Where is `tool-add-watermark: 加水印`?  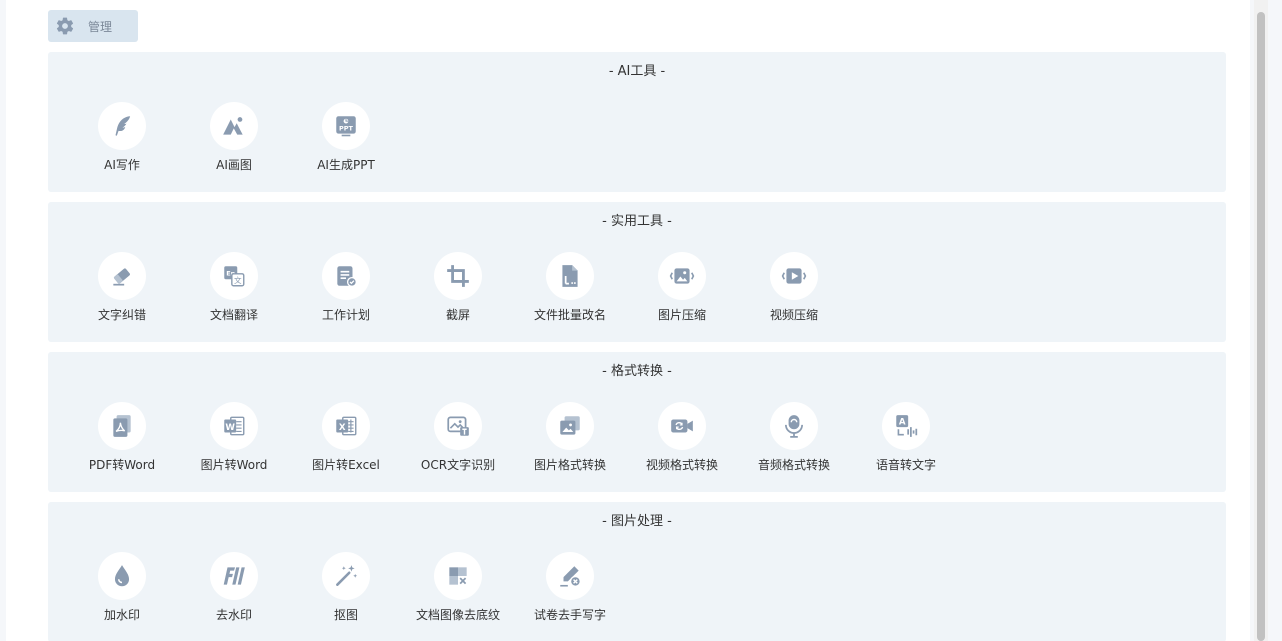 tool-add-watermark: 加水印 is located at coordinates (122, 589).